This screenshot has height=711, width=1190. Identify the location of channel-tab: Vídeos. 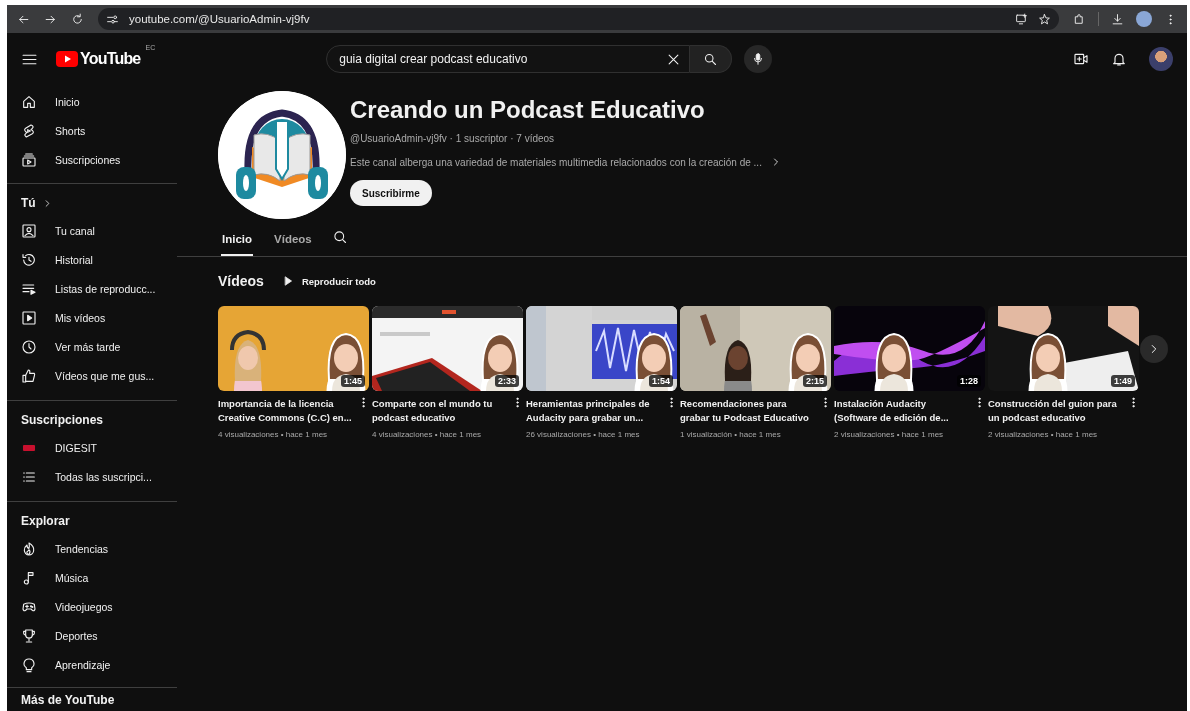
(293, 239).